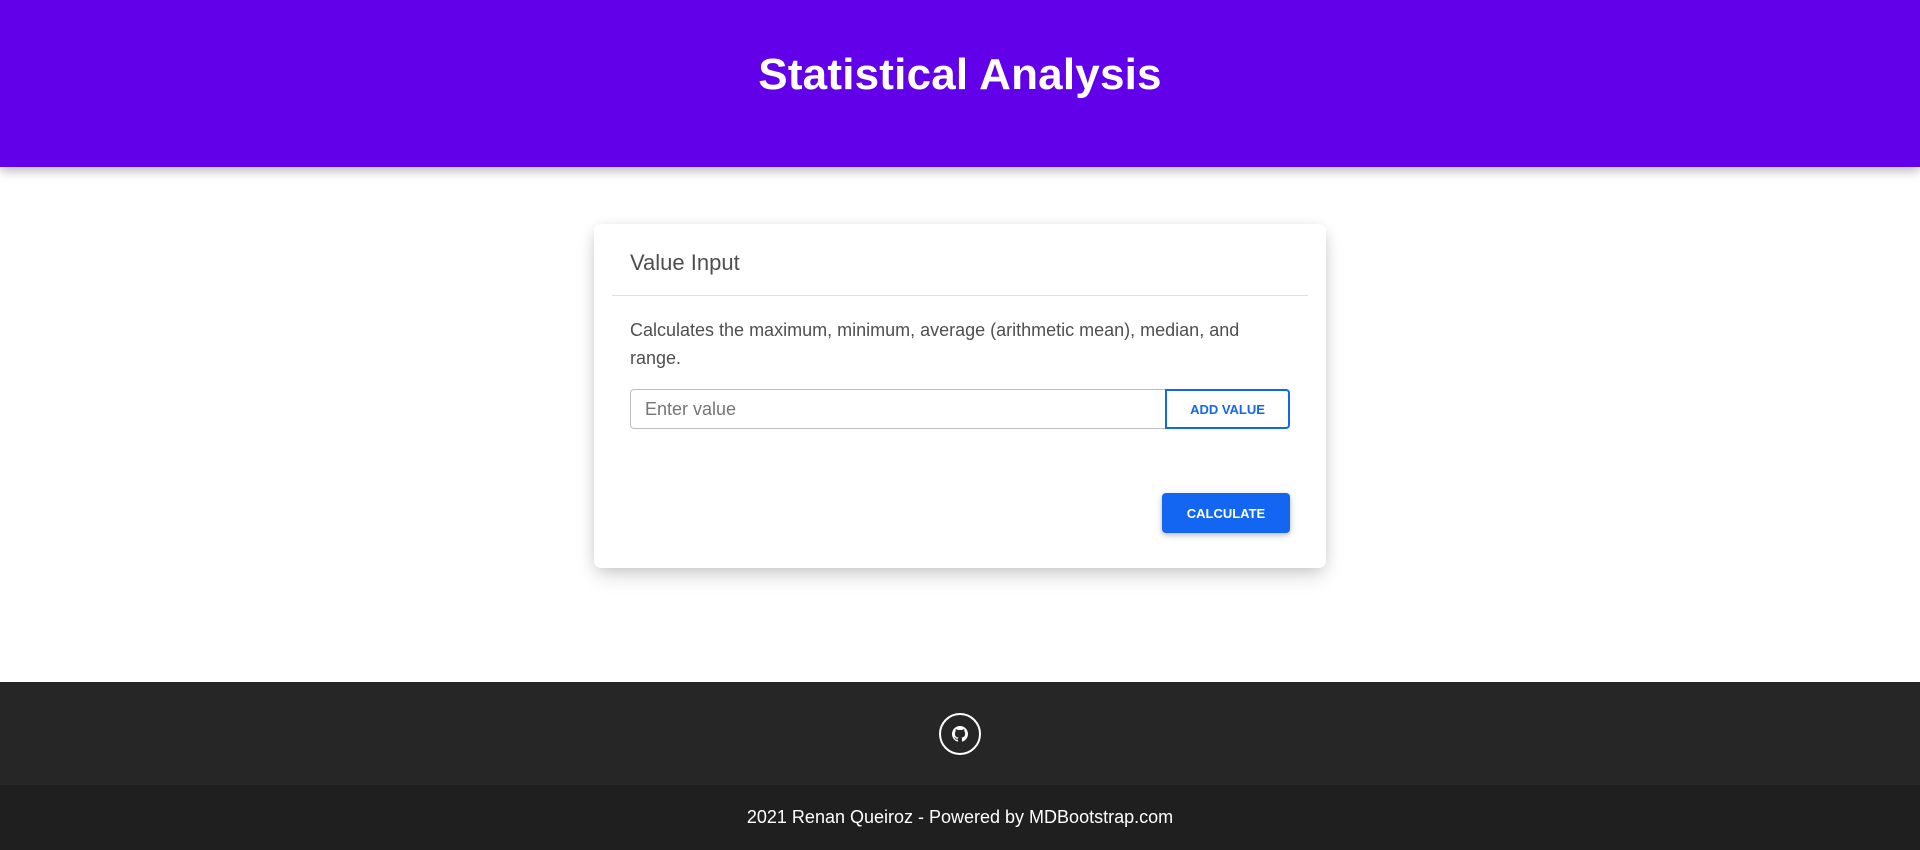 This screenshot has width=1920, height=850. What do you see at coordinates (960, 74) in the screenshot?
I see `page-title: Statistical Analysis` at bounding box center [960, 74].